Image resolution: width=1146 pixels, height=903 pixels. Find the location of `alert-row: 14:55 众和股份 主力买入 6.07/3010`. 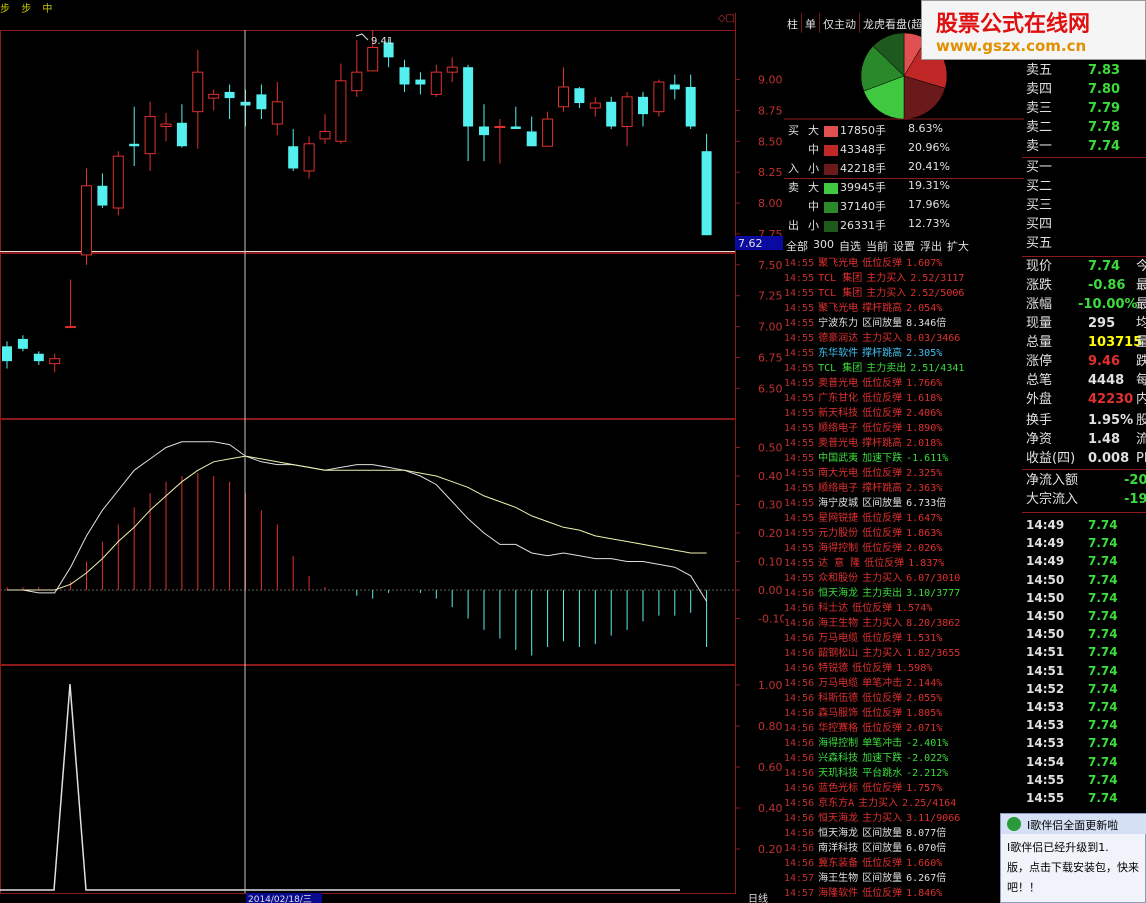

alert-row: 14:55 众和股份 主力买入 6.07/3010 is located at coordinates (904, 578).